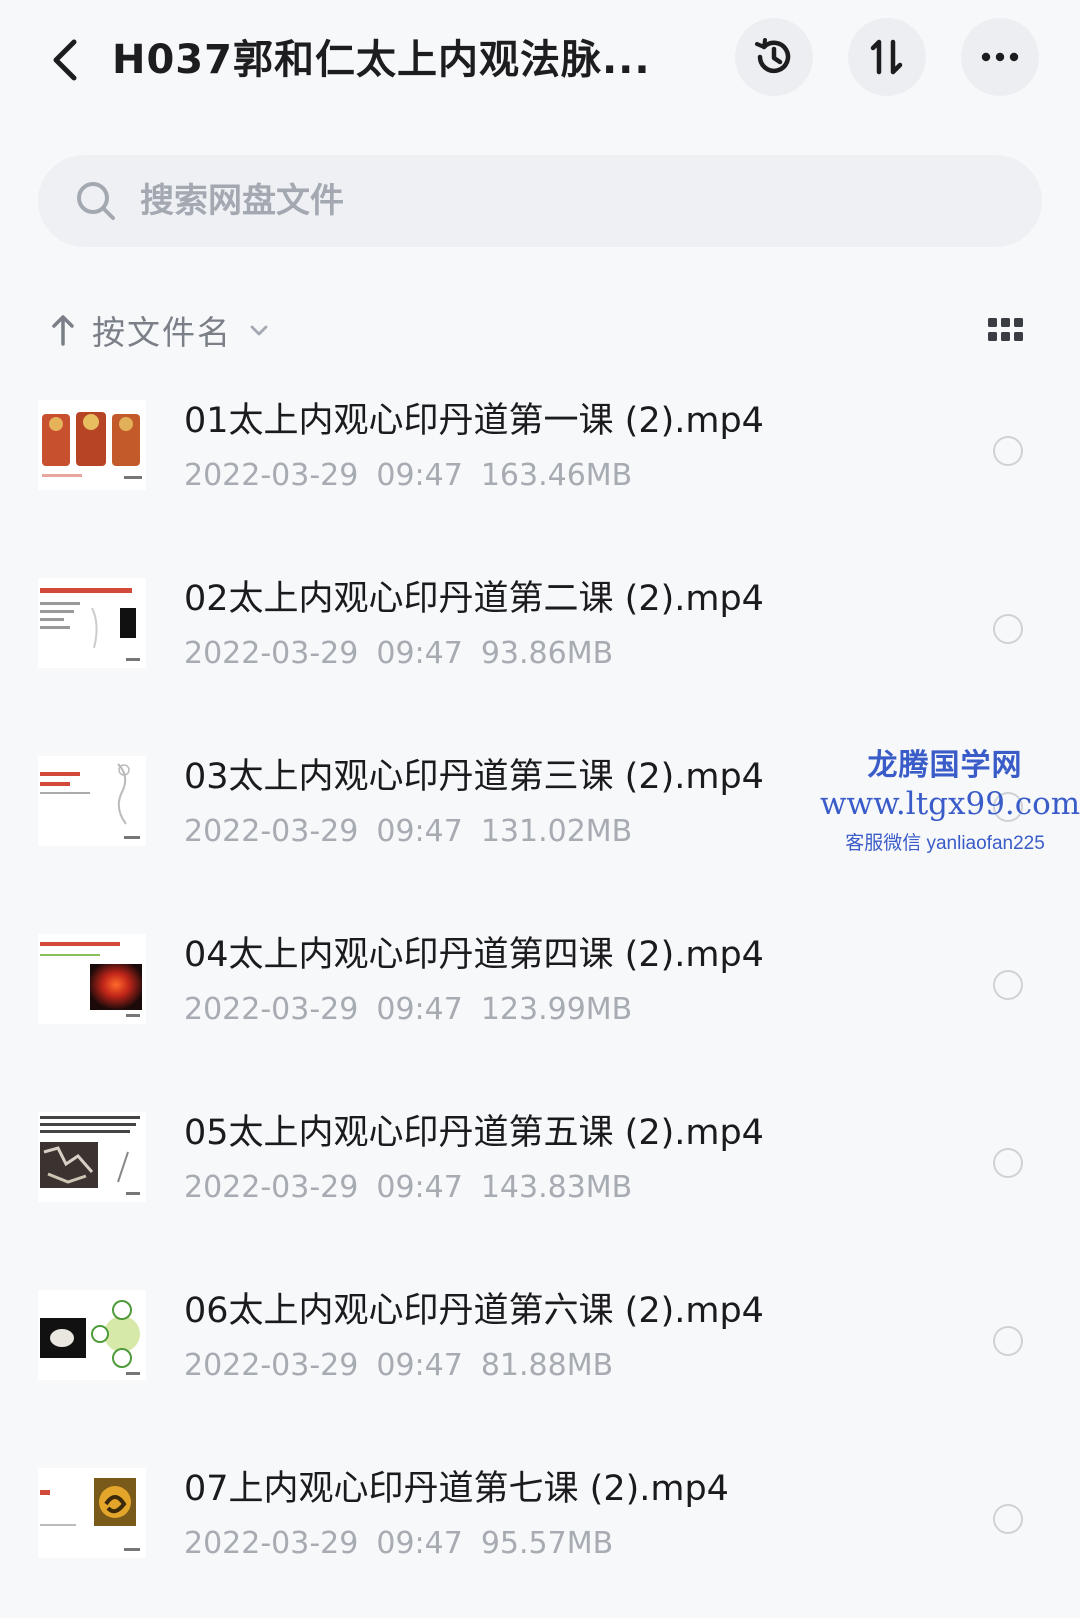 This screenshot has height=1618, width=1080. I want to click on file-name: 07上内观心印丹道第七课 (2).mp4, so click(456, 1489).